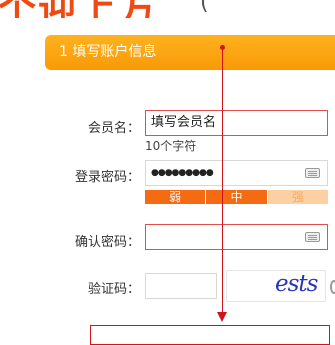  Describe the element at coordinates (167, 9) in the screenshot. I see `top-banner: 个迎上方 (` at that location.